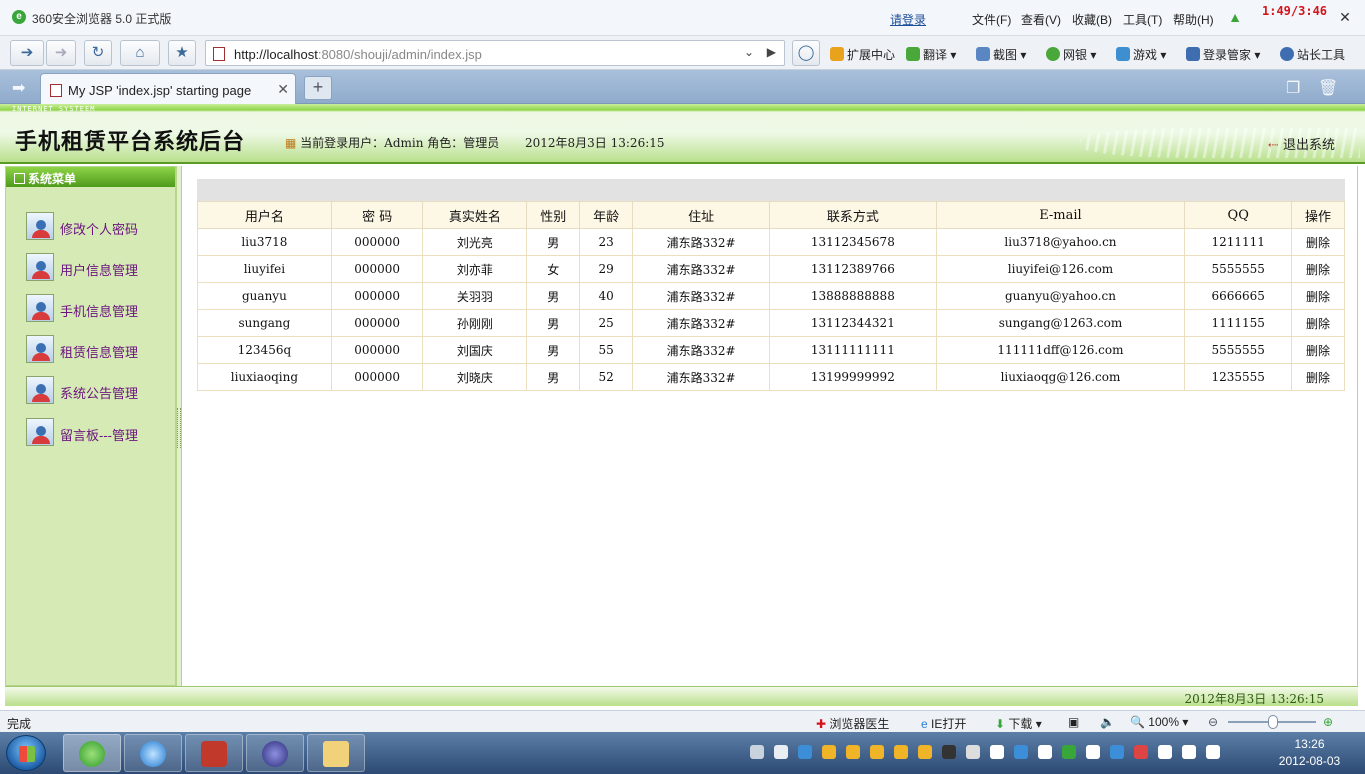 The width and height of the screenshot is (1365, 774). Describe the element at coordinates (1092, 19) in the screenshot. I see `menu-favorites: 收藏(B)` at that location.